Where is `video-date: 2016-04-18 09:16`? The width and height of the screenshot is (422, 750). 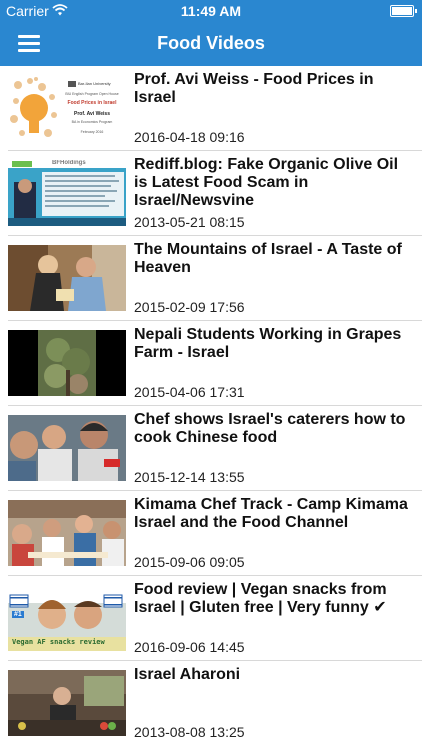 video-date: 2016-04-18 09:16 is located at coordinates (189, 137).